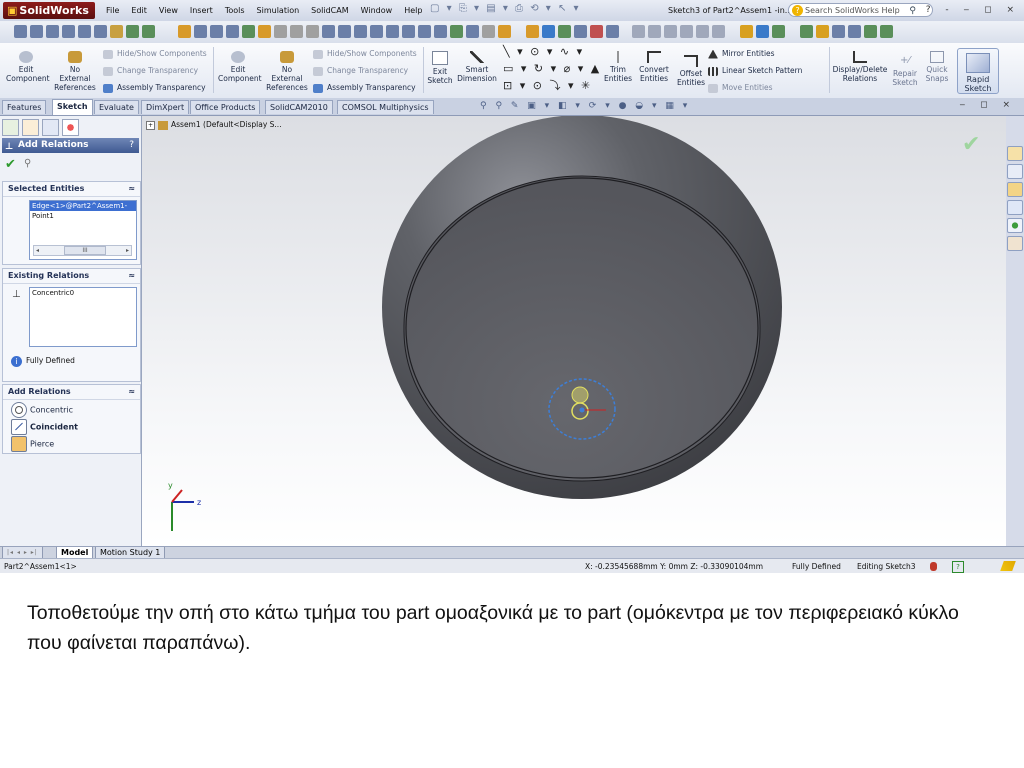 The width and height of the screenshot is (1024, 768). What do you see at coordinates (741, 54) in the screenshot?
I see `mirror-entities-button: Mirror Entities` at bounding box center [741, 54].